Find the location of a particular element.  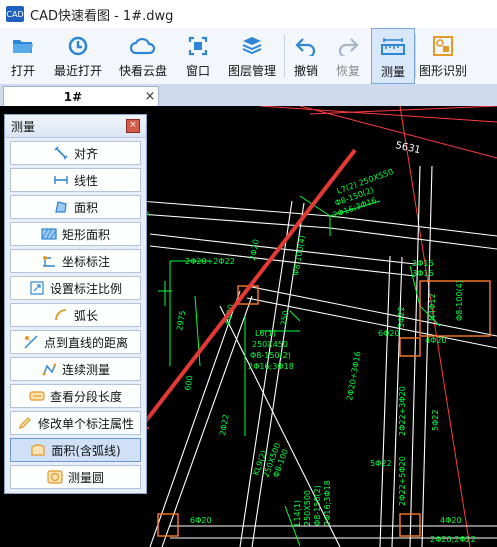

shape-recognize-button: 图形识别 is located at coordinates (443, 56).